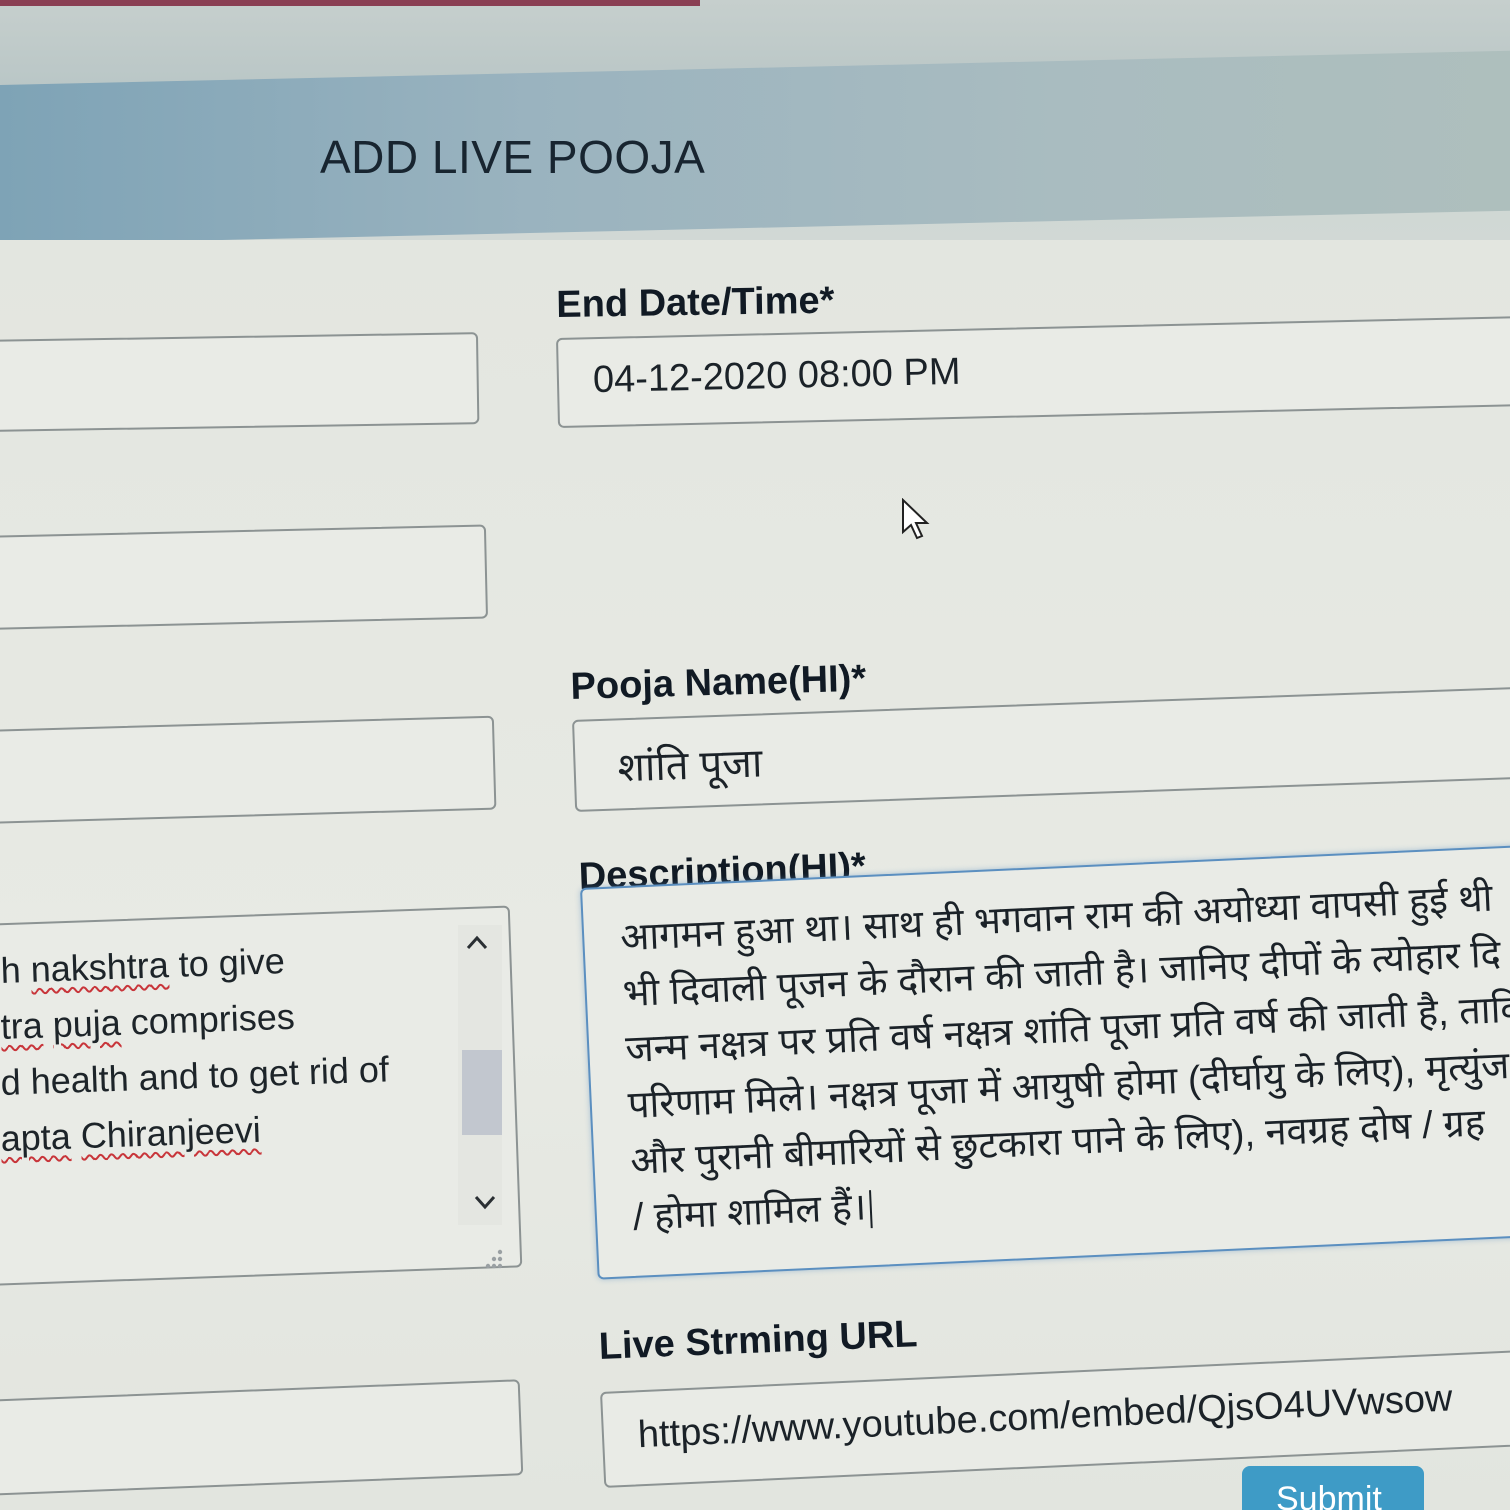  What do you see at coordinates (1329, 1495) in the screenshot?
I see `submit-button-label: Submit` at bounding box center [1329, 1495].